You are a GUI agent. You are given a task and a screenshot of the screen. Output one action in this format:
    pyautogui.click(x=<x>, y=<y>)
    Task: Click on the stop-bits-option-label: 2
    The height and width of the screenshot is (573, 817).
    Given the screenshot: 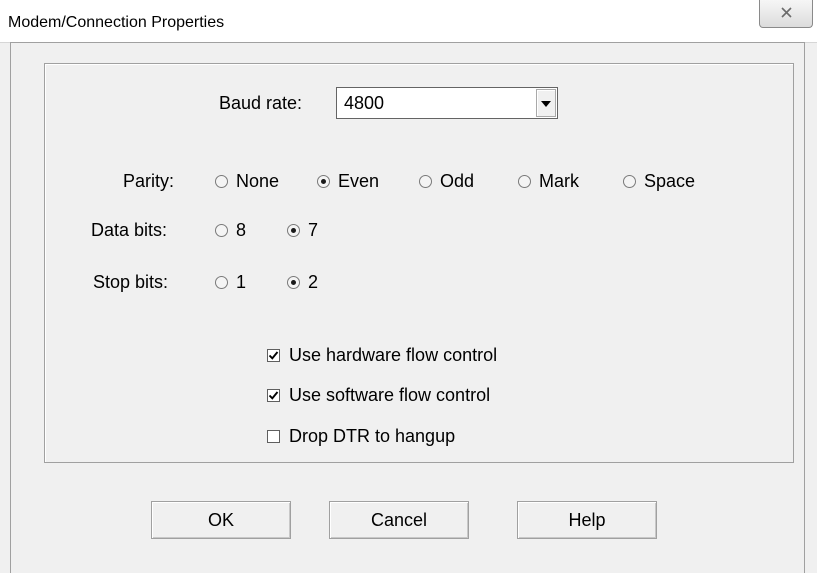 What is the action you would take?
    pyautogui.click(x=313, y=282)
    